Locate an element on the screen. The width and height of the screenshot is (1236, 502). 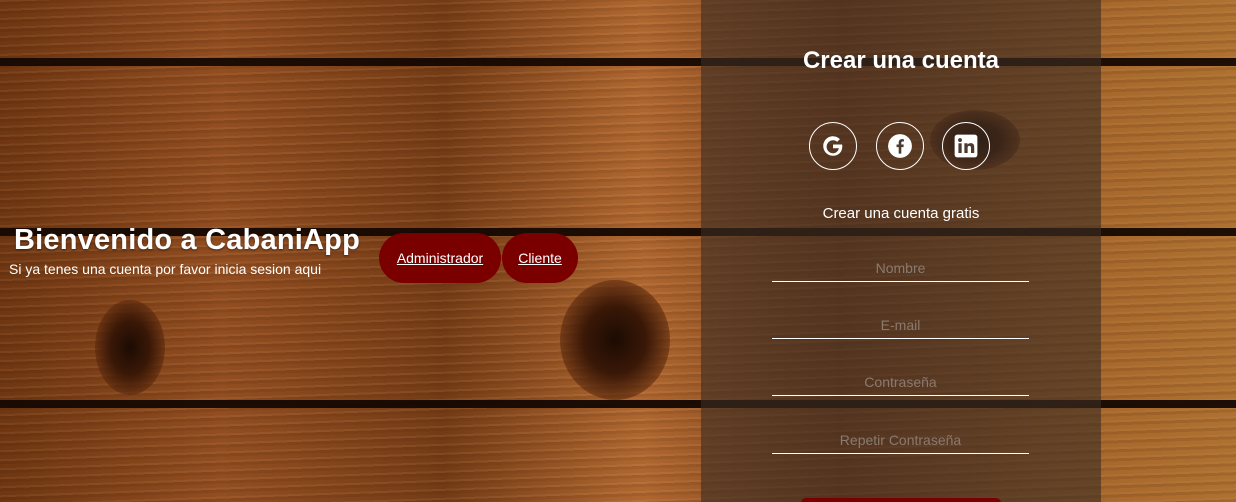
signup-title: Crear una cuenta is located at coordinates (901, 60).